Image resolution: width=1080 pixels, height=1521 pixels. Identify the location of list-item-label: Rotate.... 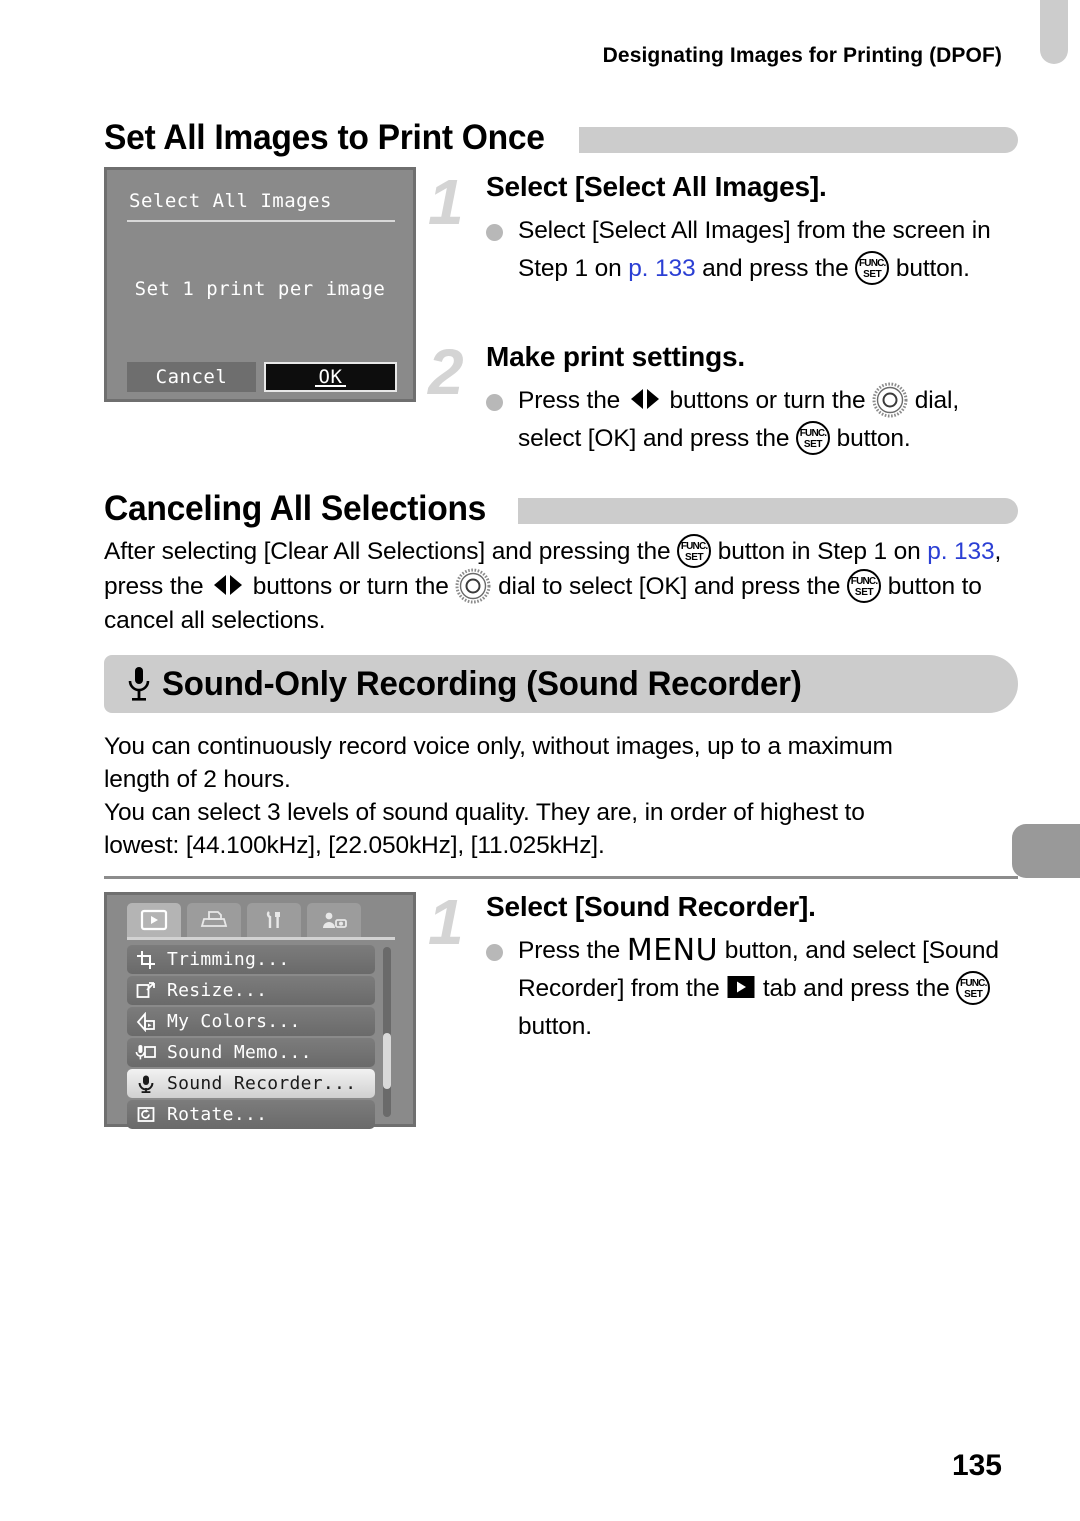
(217, 1114).